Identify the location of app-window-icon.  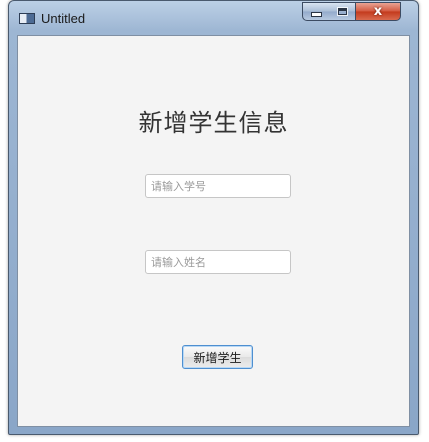
(27, 18).